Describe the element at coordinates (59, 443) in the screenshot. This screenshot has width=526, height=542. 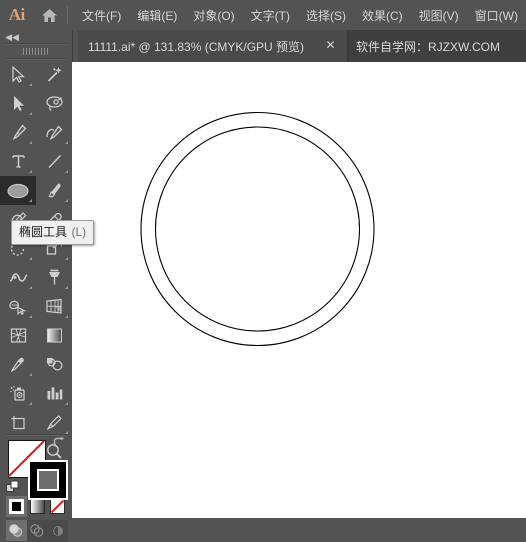
I see `swap-fill-stroke-icon` at that location.